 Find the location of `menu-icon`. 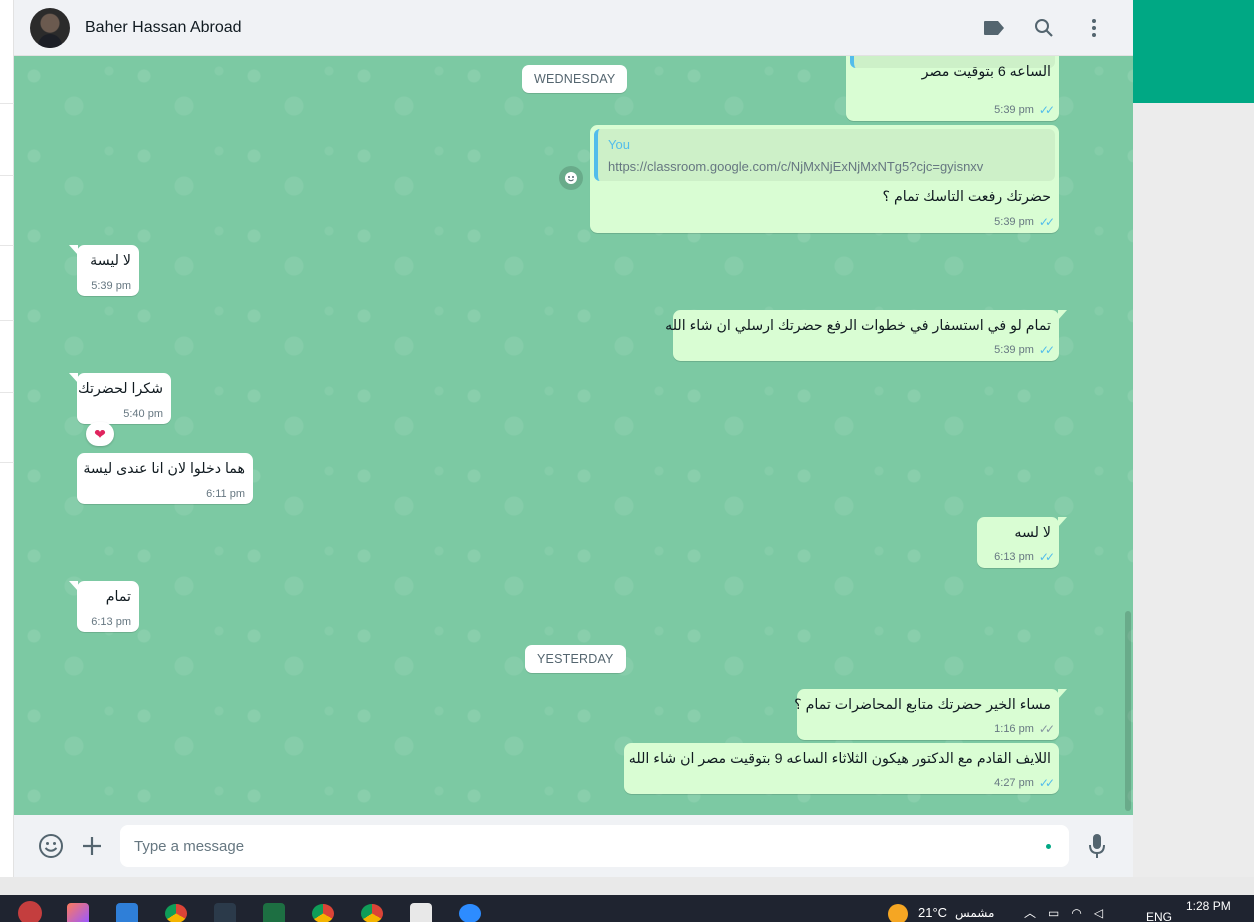

menu-icon is located at coordinates (1094, 28).